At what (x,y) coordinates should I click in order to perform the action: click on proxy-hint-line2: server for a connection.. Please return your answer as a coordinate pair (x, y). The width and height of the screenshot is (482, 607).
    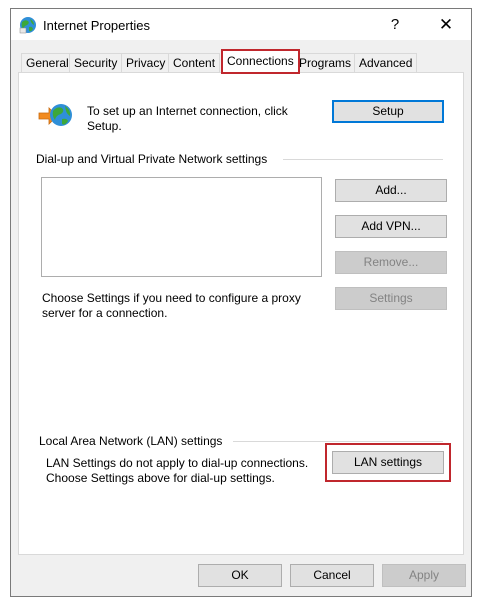
    Looking at the image, I should click on (105, 313).